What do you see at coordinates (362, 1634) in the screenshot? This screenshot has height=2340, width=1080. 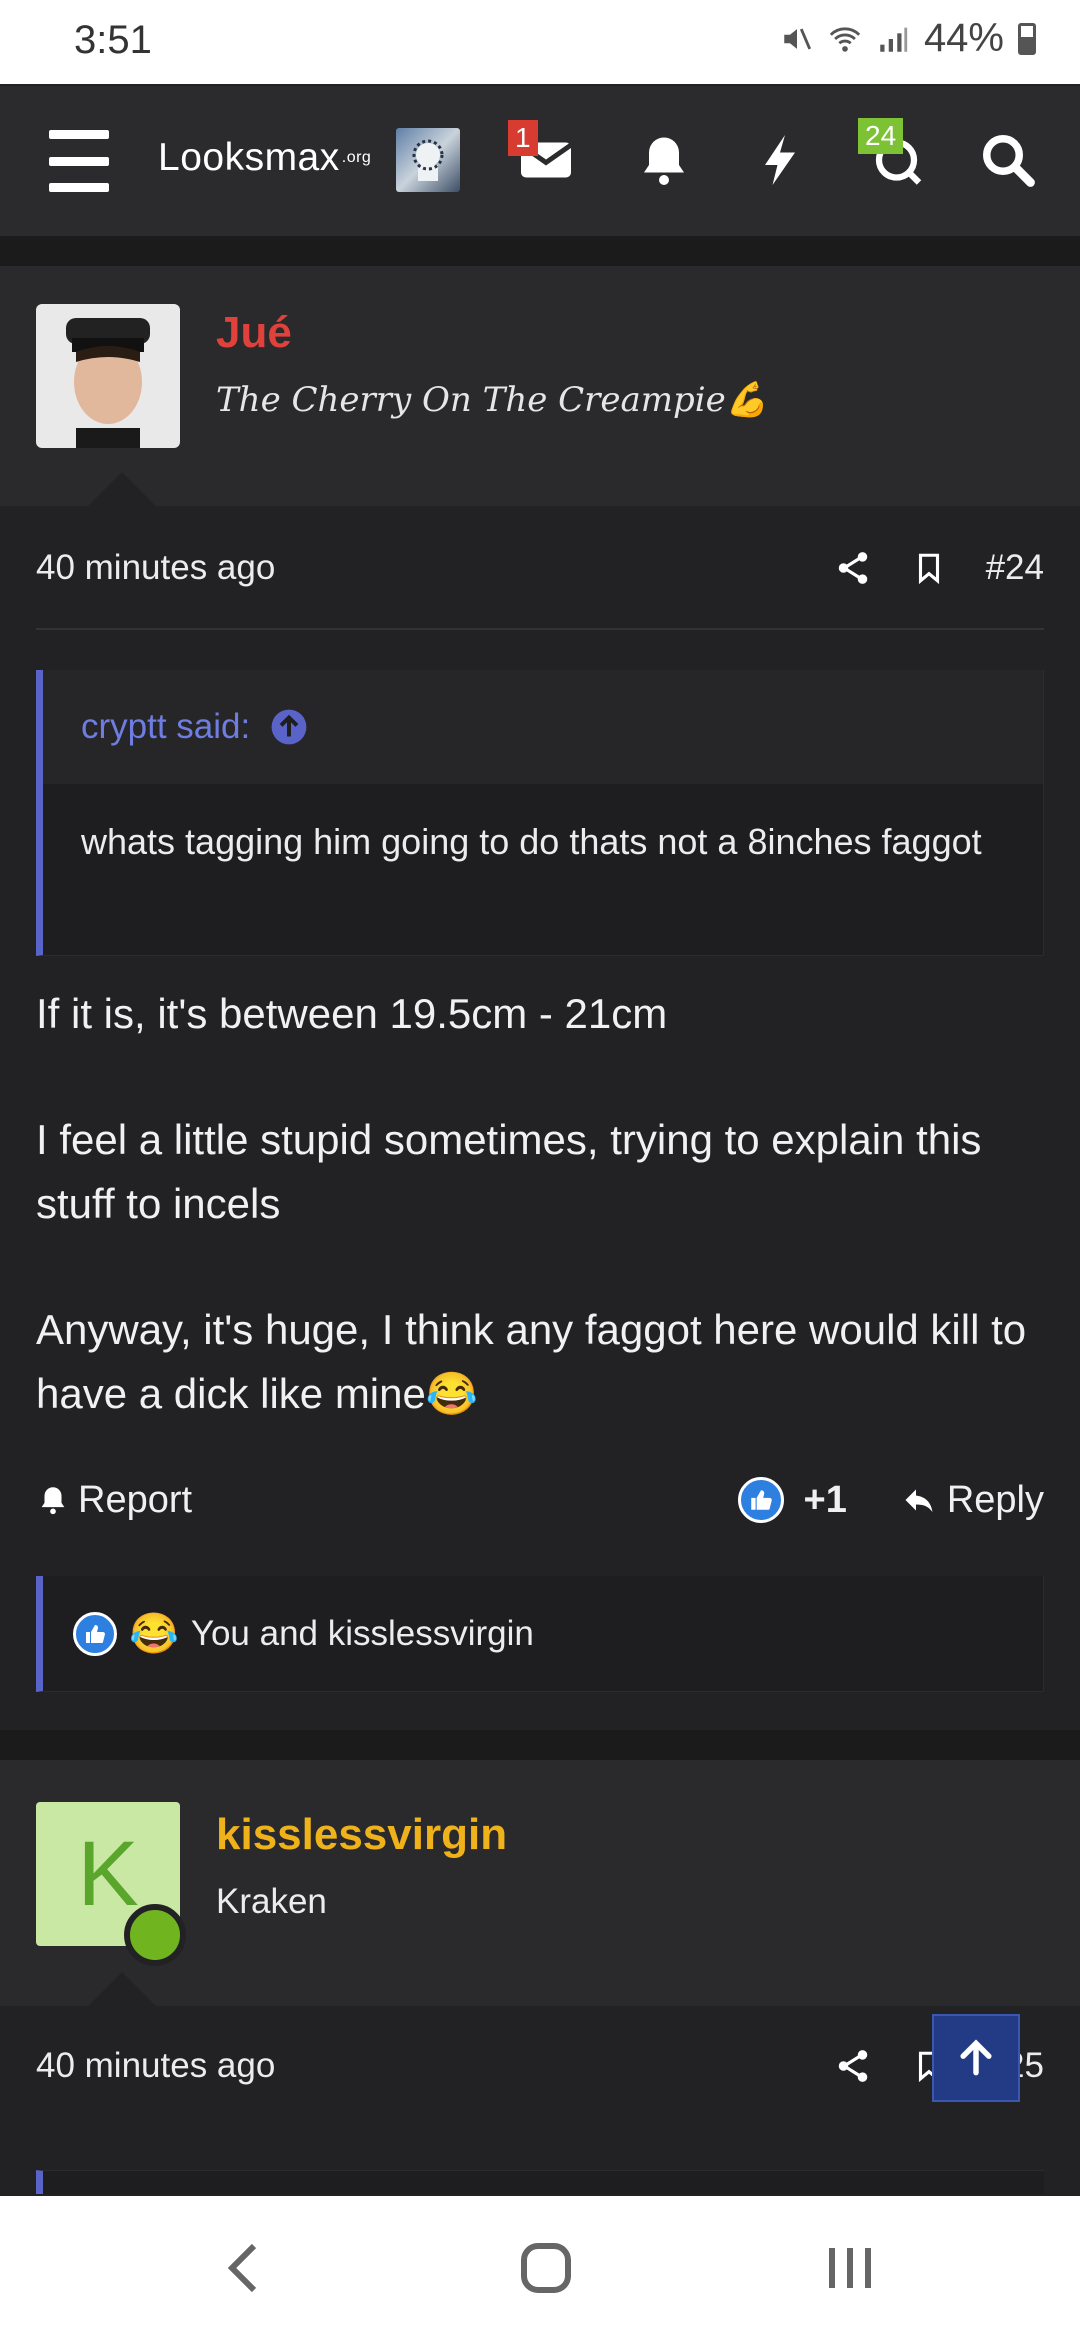 I see `reactions-text: You and kisslessvirgin` at bounding box center [362, 1634].